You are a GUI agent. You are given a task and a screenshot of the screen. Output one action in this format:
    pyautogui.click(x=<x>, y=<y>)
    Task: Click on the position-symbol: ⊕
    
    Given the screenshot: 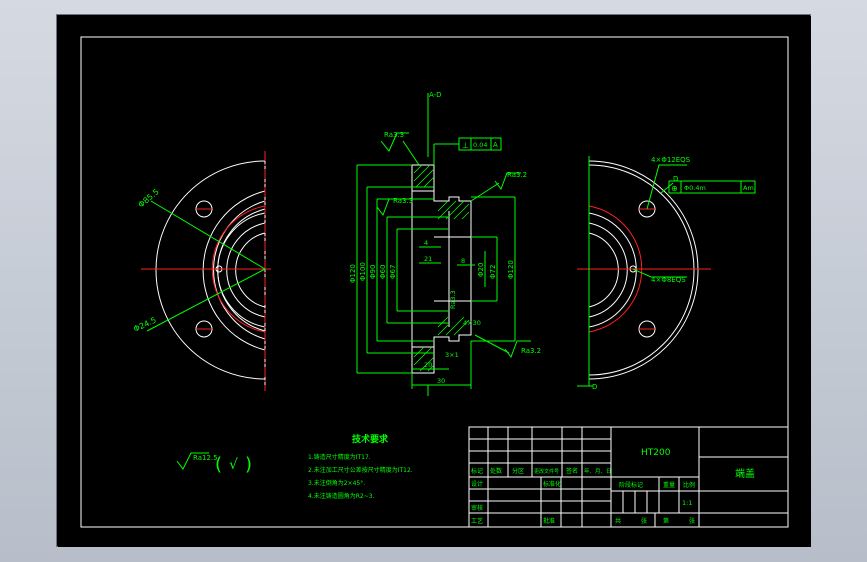 What is the action you would take?
    pyautogui.click(x=674, y=188)
    